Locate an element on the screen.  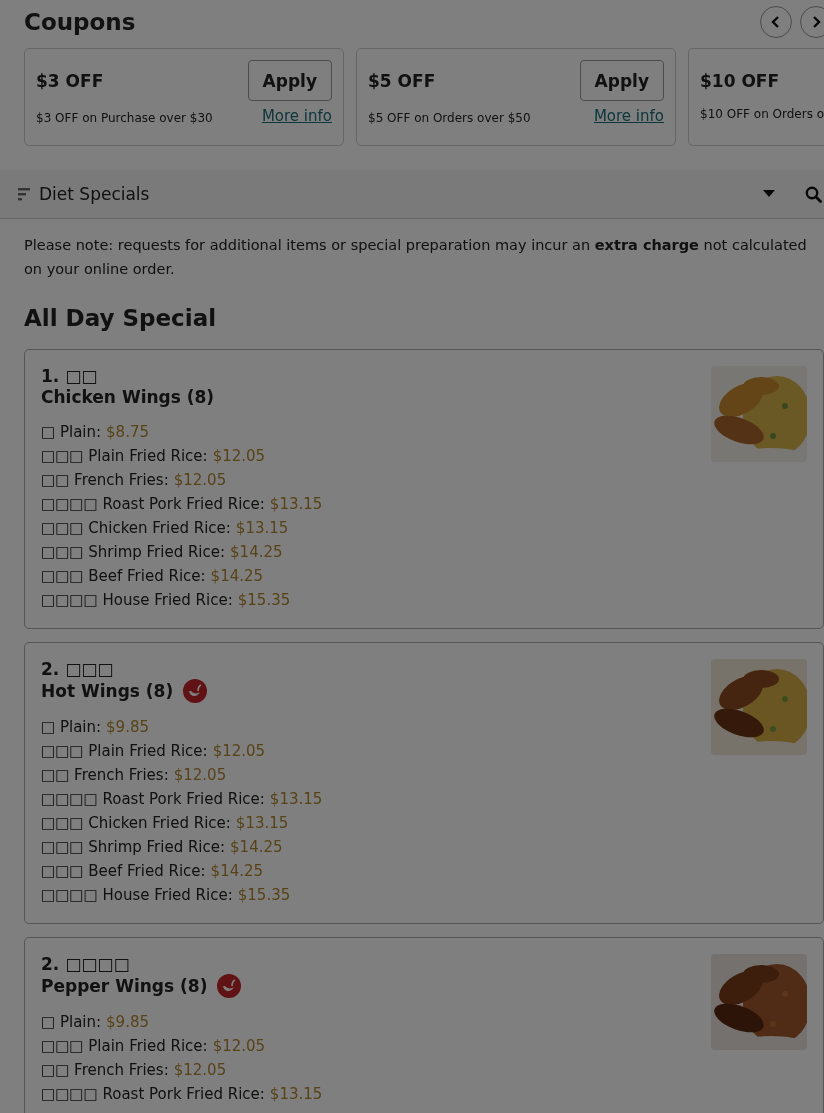
coupon-description: $5 OFF on Orders over $50 is located at coordinates (449, 118).